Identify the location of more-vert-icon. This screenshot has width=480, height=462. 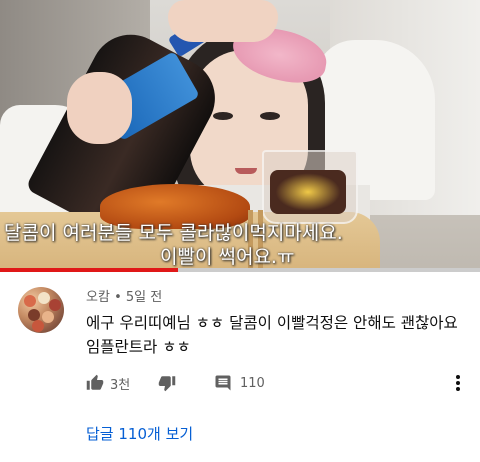
(458, 383).